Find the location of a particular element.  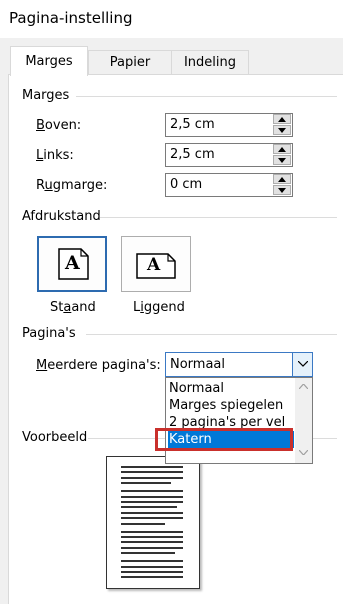

highlight-box is located at coordinates (224, 439).